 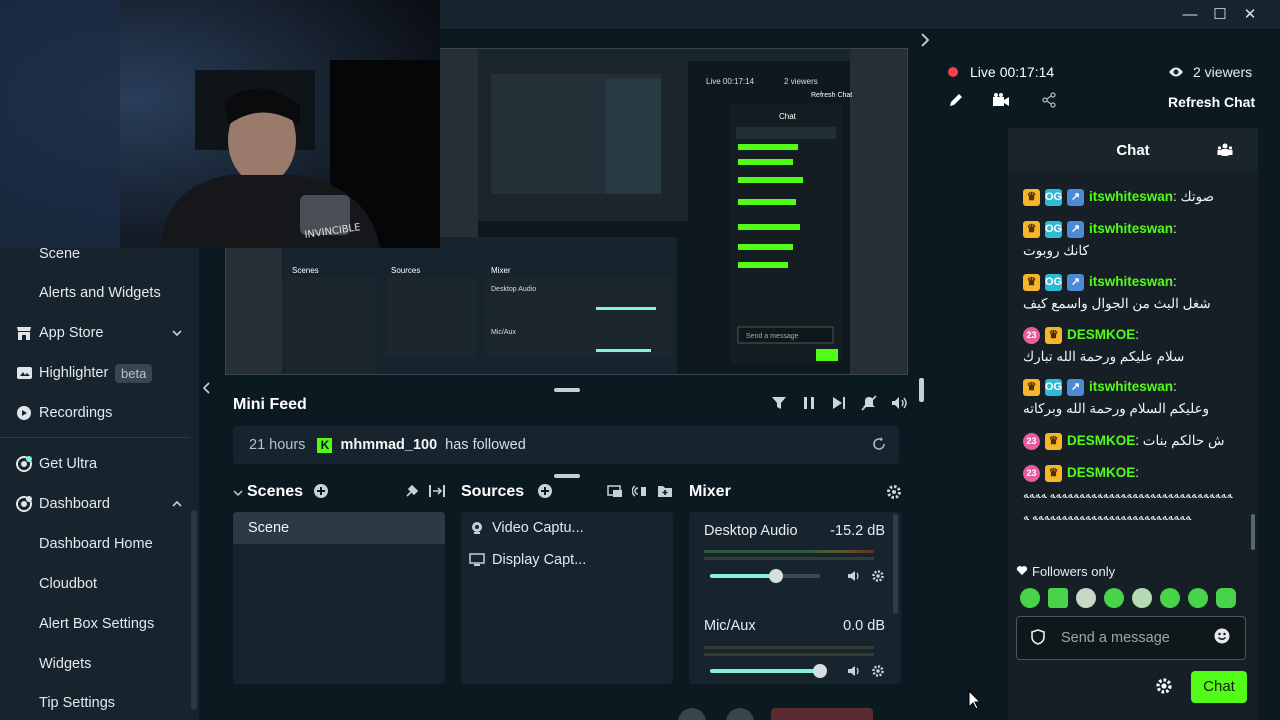 What do you see at coordinates (1031, 441) in the screenshot?
I see `subscriber-badge-icon: 23` at bounding box center [1031, 441].